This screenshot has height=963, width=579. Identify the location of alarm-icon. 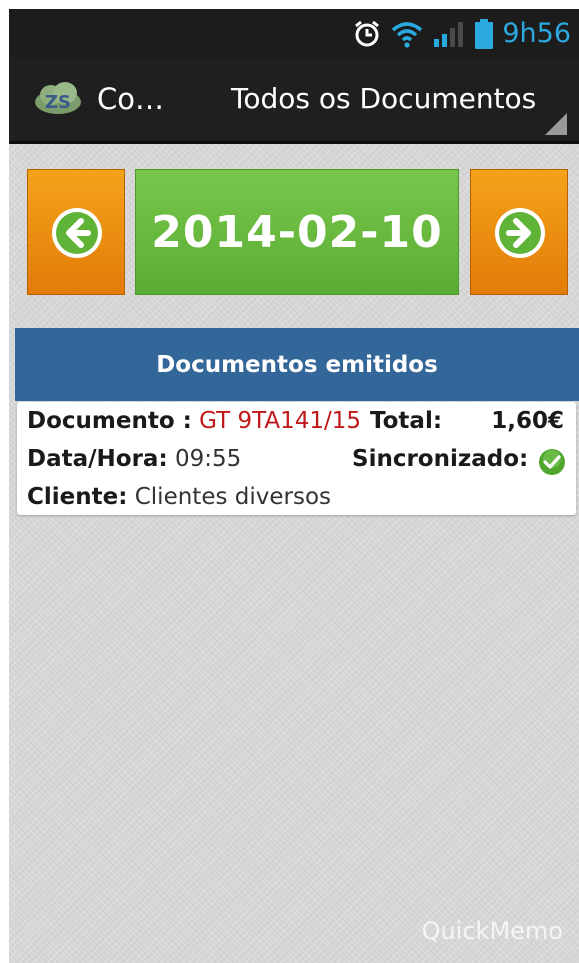
(367, 33).